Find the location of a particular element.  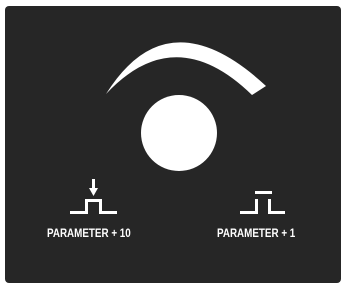

parameter-plus-10-label: PARAMETER + 10 is located at coordinates (89, 233).